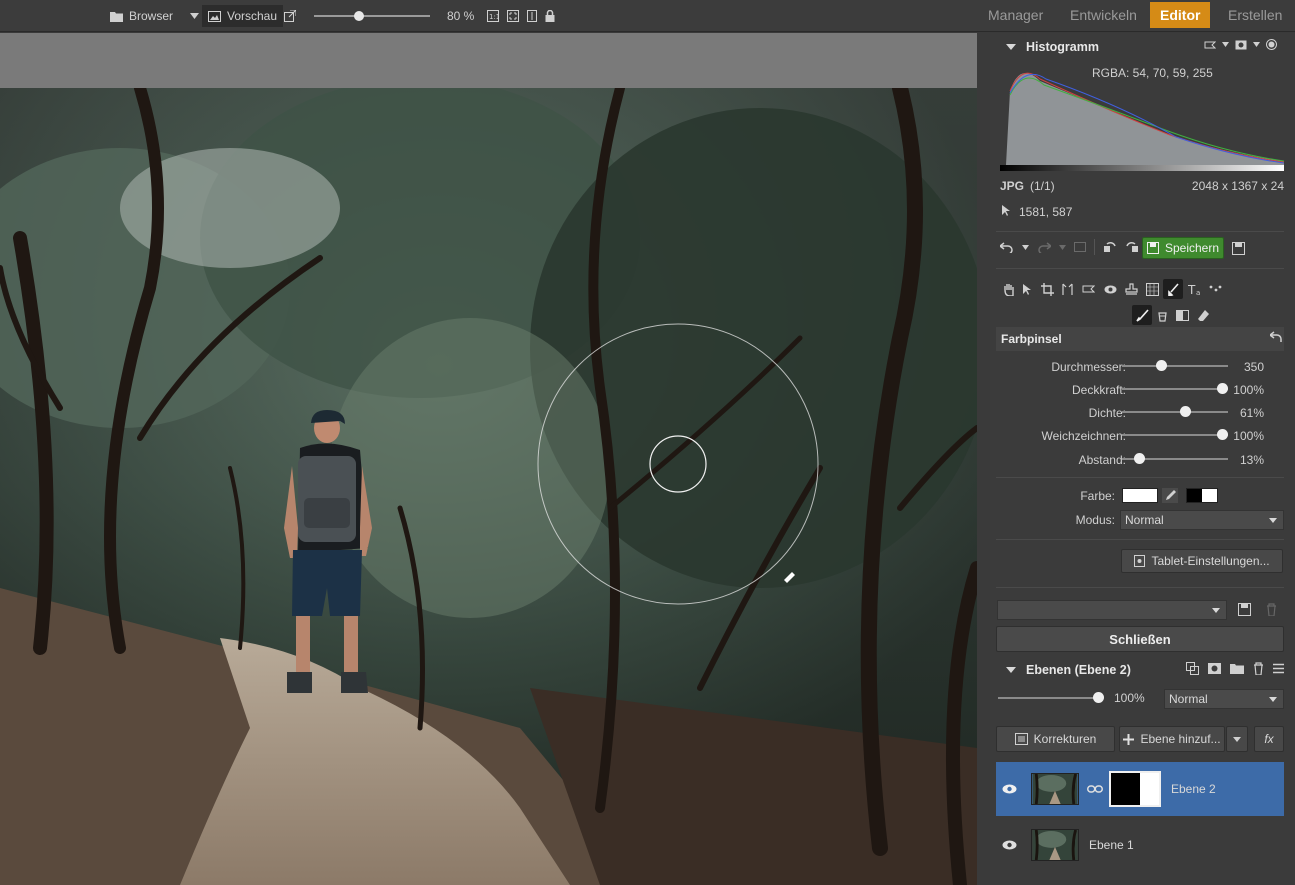 Image resolution: width=1295 pixels, height=885 pixels. Describe the element at coordinates (1214, 668) in the screenshot. I see `layer-mask-icon` at that location.